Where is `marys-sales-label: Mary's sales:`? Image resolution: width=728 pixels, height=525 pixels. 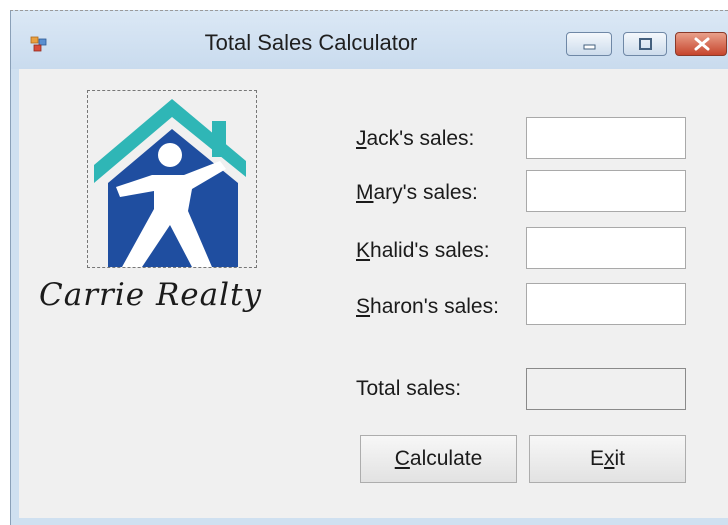 marys-sales-label: Mary's sales: is located at coordinates (417, 192).